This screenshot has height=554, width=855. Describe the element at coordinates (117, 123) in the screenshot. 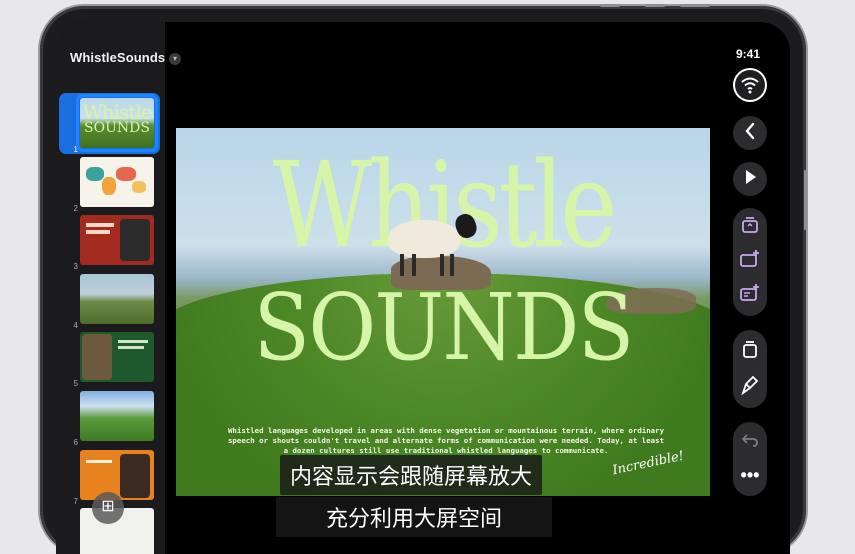

I see `thumbnail-image: Whistle SOUNDS` at that location.